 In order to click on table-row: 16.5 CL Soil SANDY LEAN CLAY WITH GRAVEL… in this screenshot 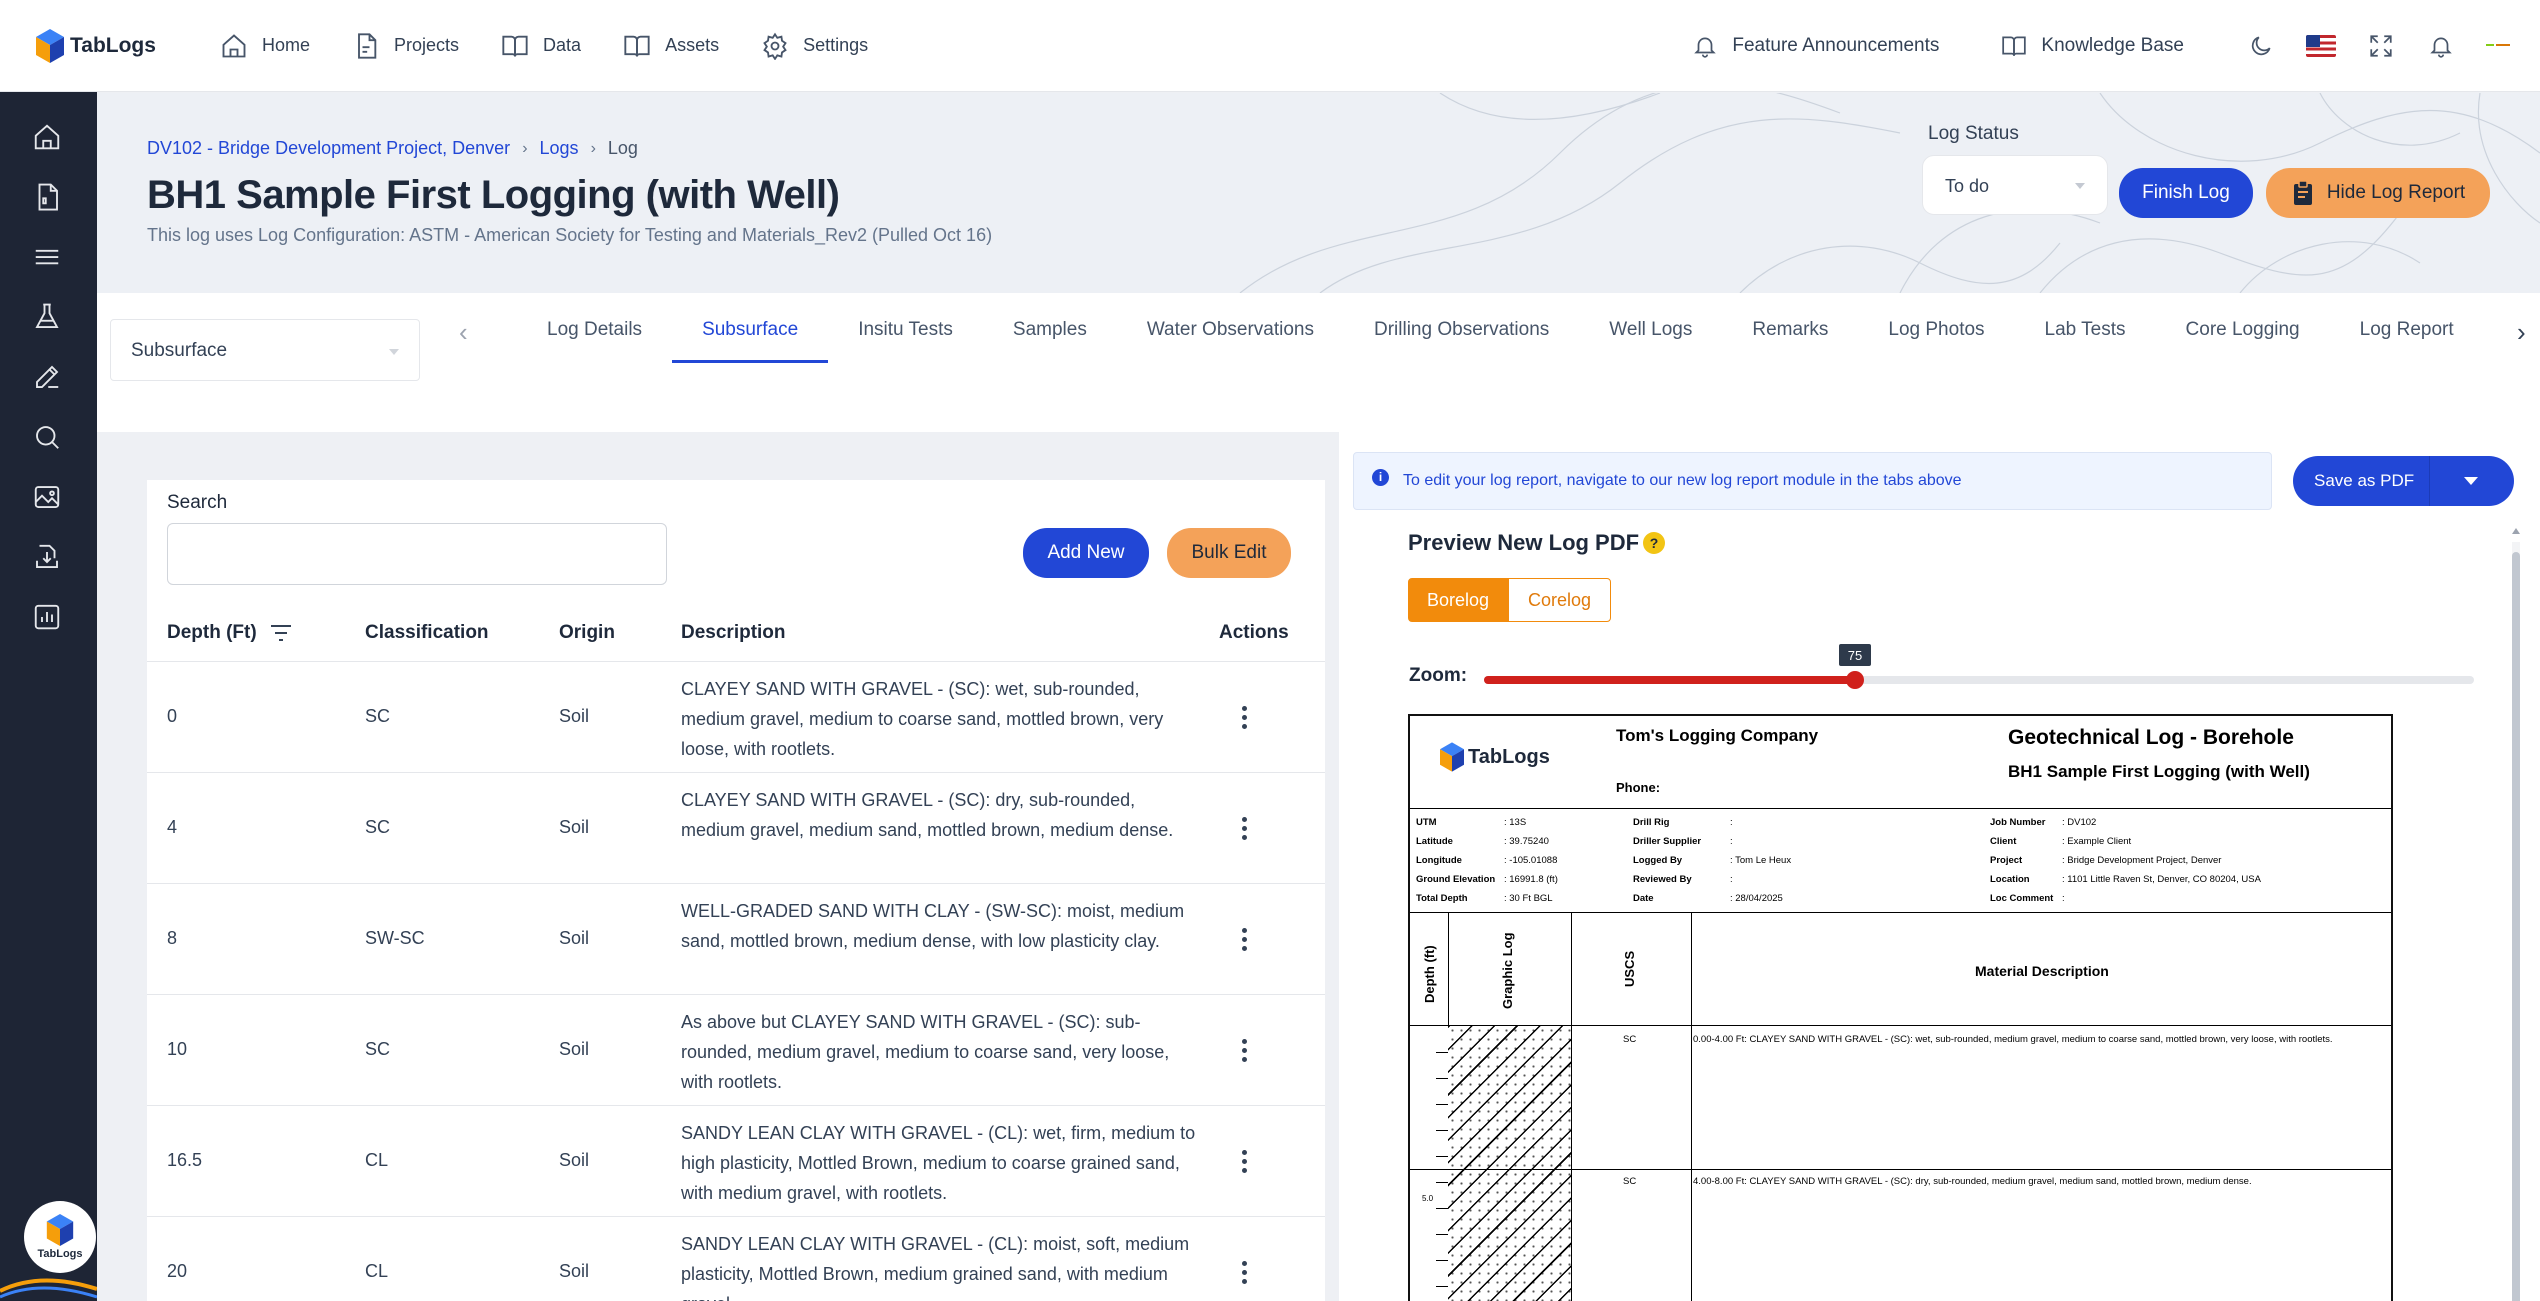, I will do `click(736, 1161)`.